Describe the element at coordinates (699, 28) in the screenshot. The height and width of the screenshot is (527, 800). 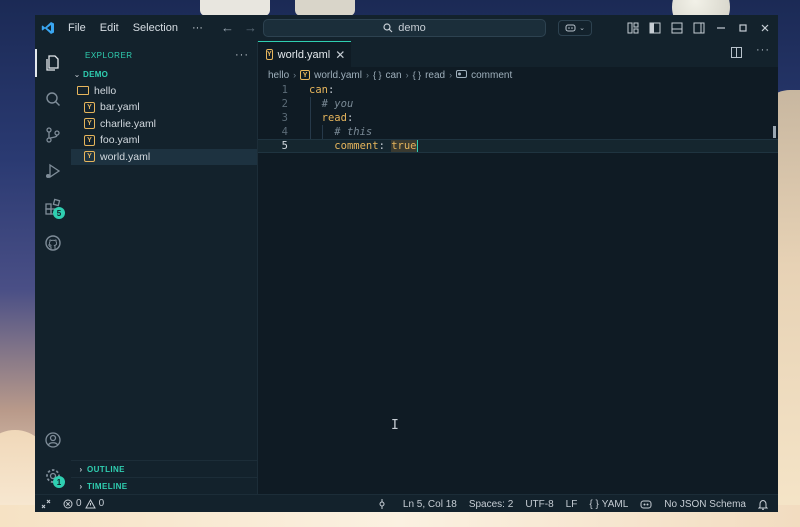
I see `toggle-secondary-sidebar-icon` at that location.